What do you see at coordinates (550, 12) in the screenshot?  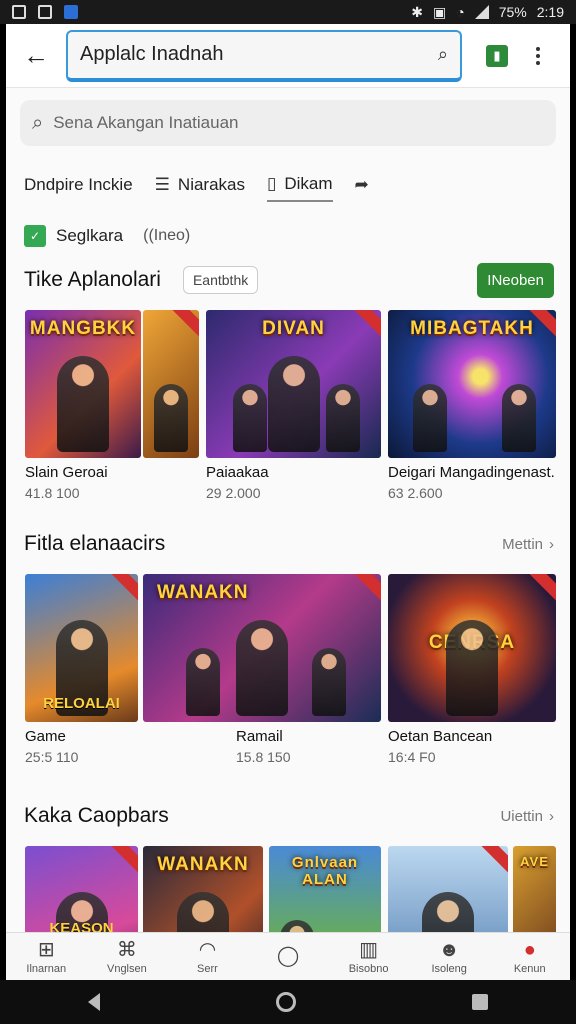 I see `clock: 2:19` at bounding box center [550, 12].